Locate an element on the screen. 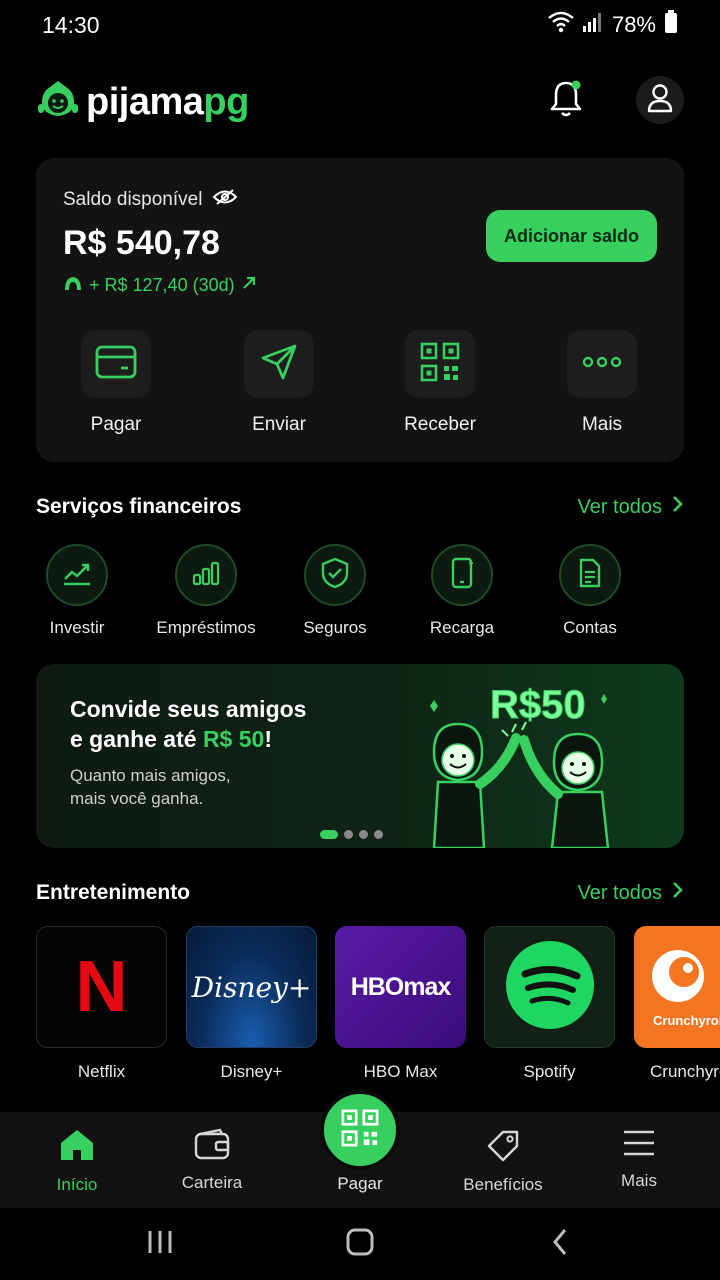  service-invest: Investir is located at coordinates (77, 591).